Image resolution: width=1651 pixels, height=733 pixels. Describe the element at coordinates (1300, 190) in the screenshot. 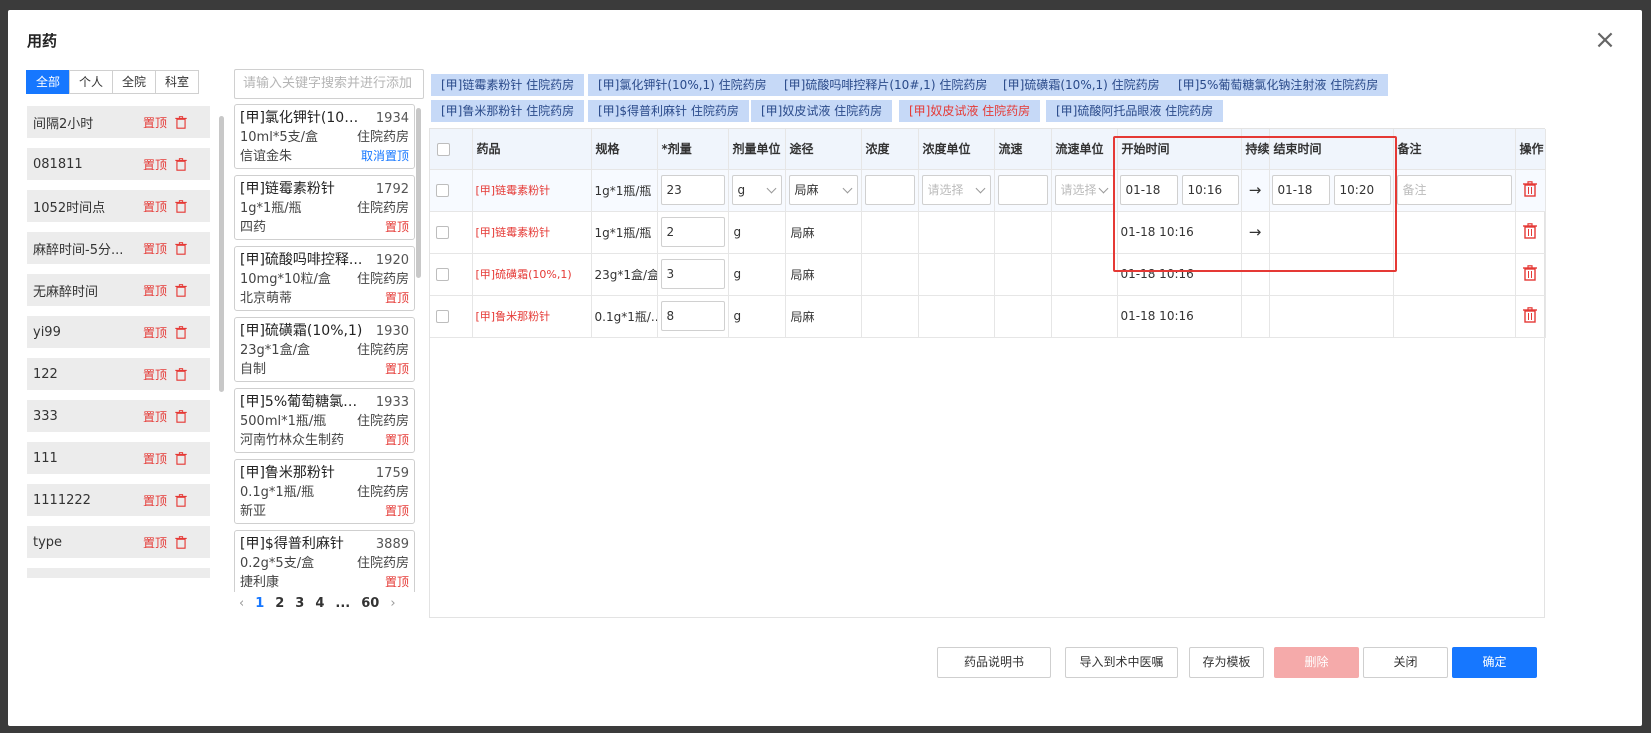

I see `end-date-input: 01-18` at that location.